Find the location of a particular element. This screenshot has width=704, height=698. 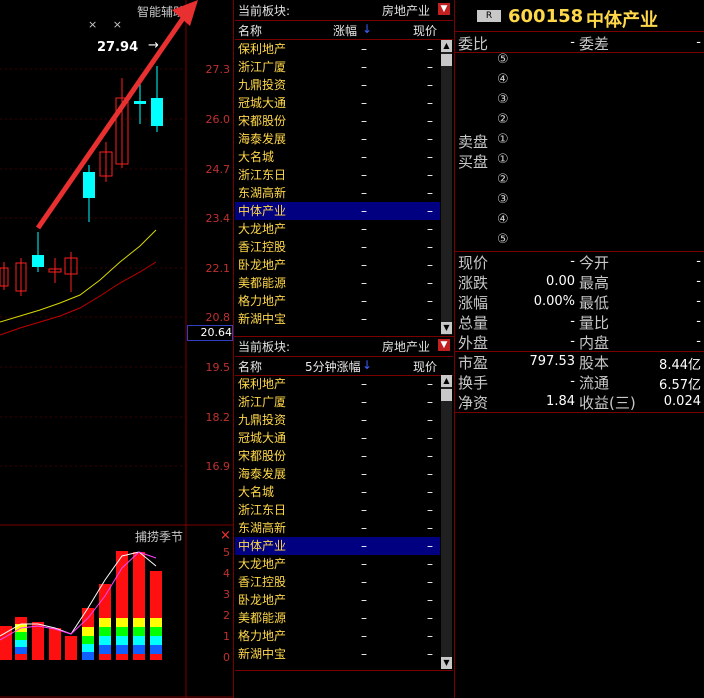

weibi-value: - is located at coordinates (572, 42).